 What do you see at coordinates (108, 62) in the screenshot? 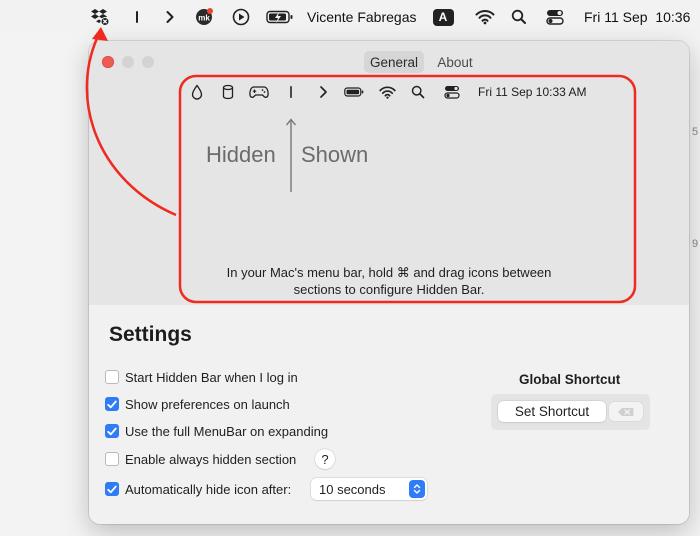
I see `close-button` at bounding box center [108, 62].